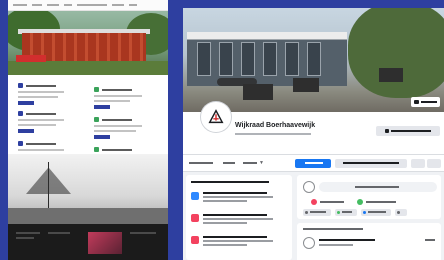 The height and width of the screenshot is (260, 444). Describe the element at coordinates (396, 53) in the screenshot. I see `cover-tree` at that location.